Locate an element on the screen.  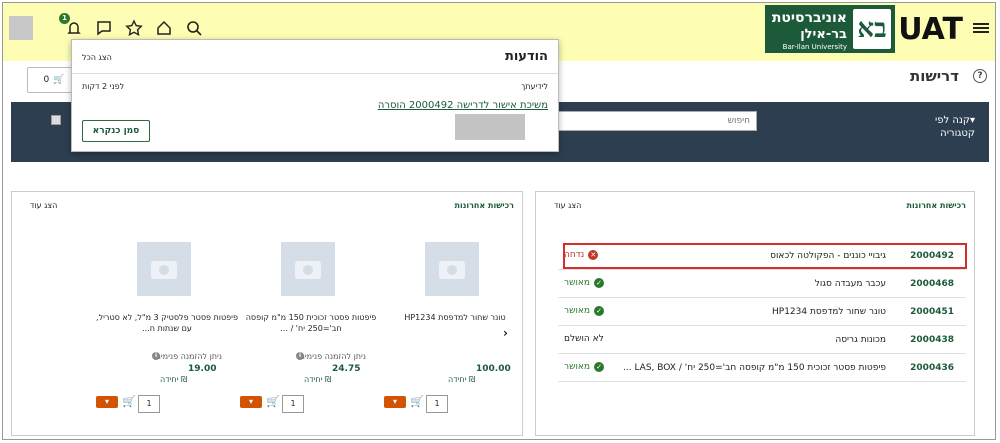
search-icon is located at coordinates (194, 28).